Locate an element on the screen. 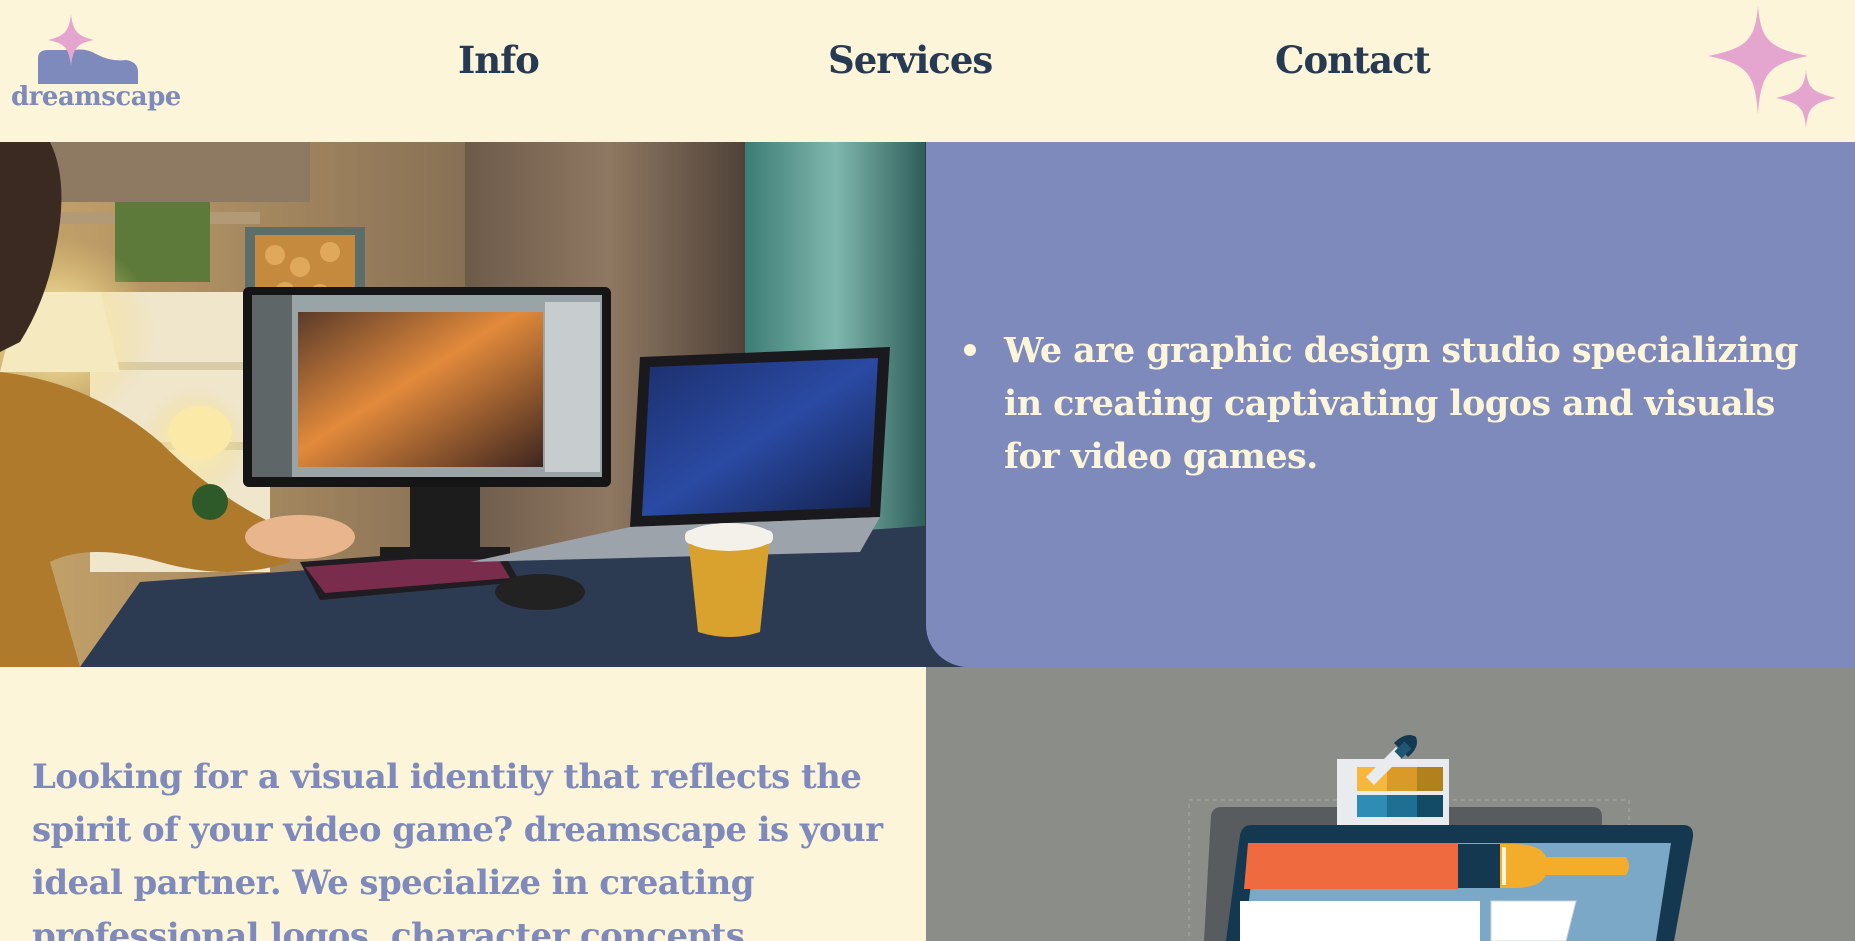  nav-services-link: Services is located at coordinates (910, 60).